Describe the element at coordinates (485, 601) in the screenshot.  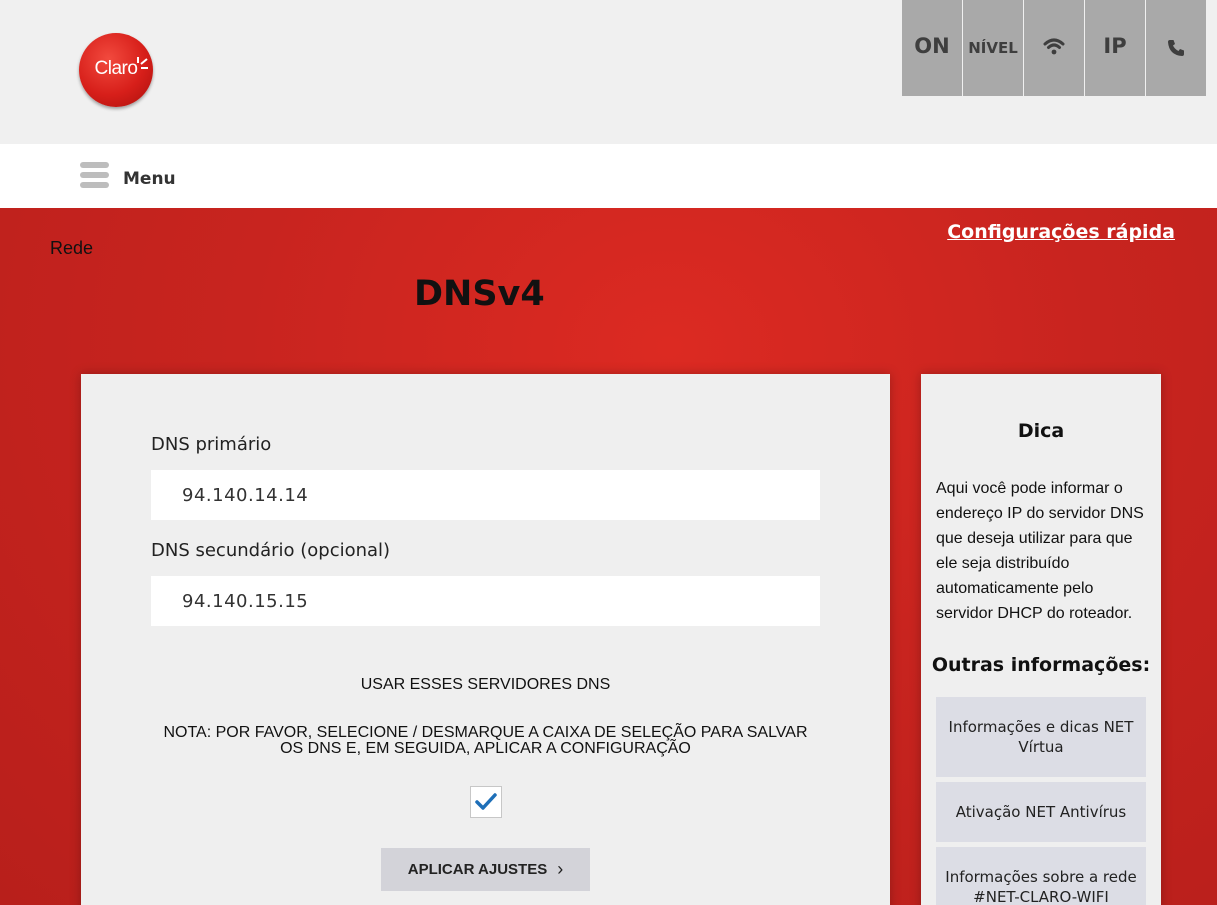
I see `secondary-dns-input` at that location.